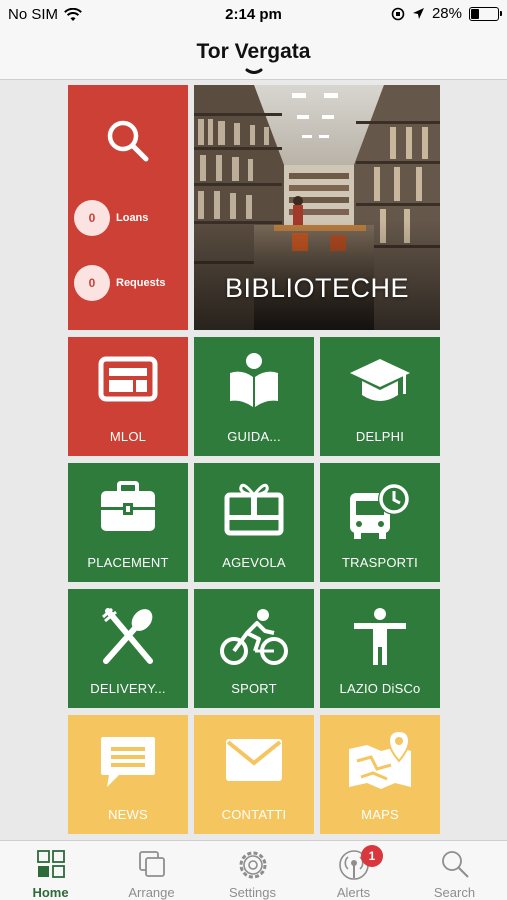 This screenshot has width=507, height=900. What do you see at coordinates (128, 379) in the screenshot?
I see `ebook-reader-icon` at bounding box center [128, 379].